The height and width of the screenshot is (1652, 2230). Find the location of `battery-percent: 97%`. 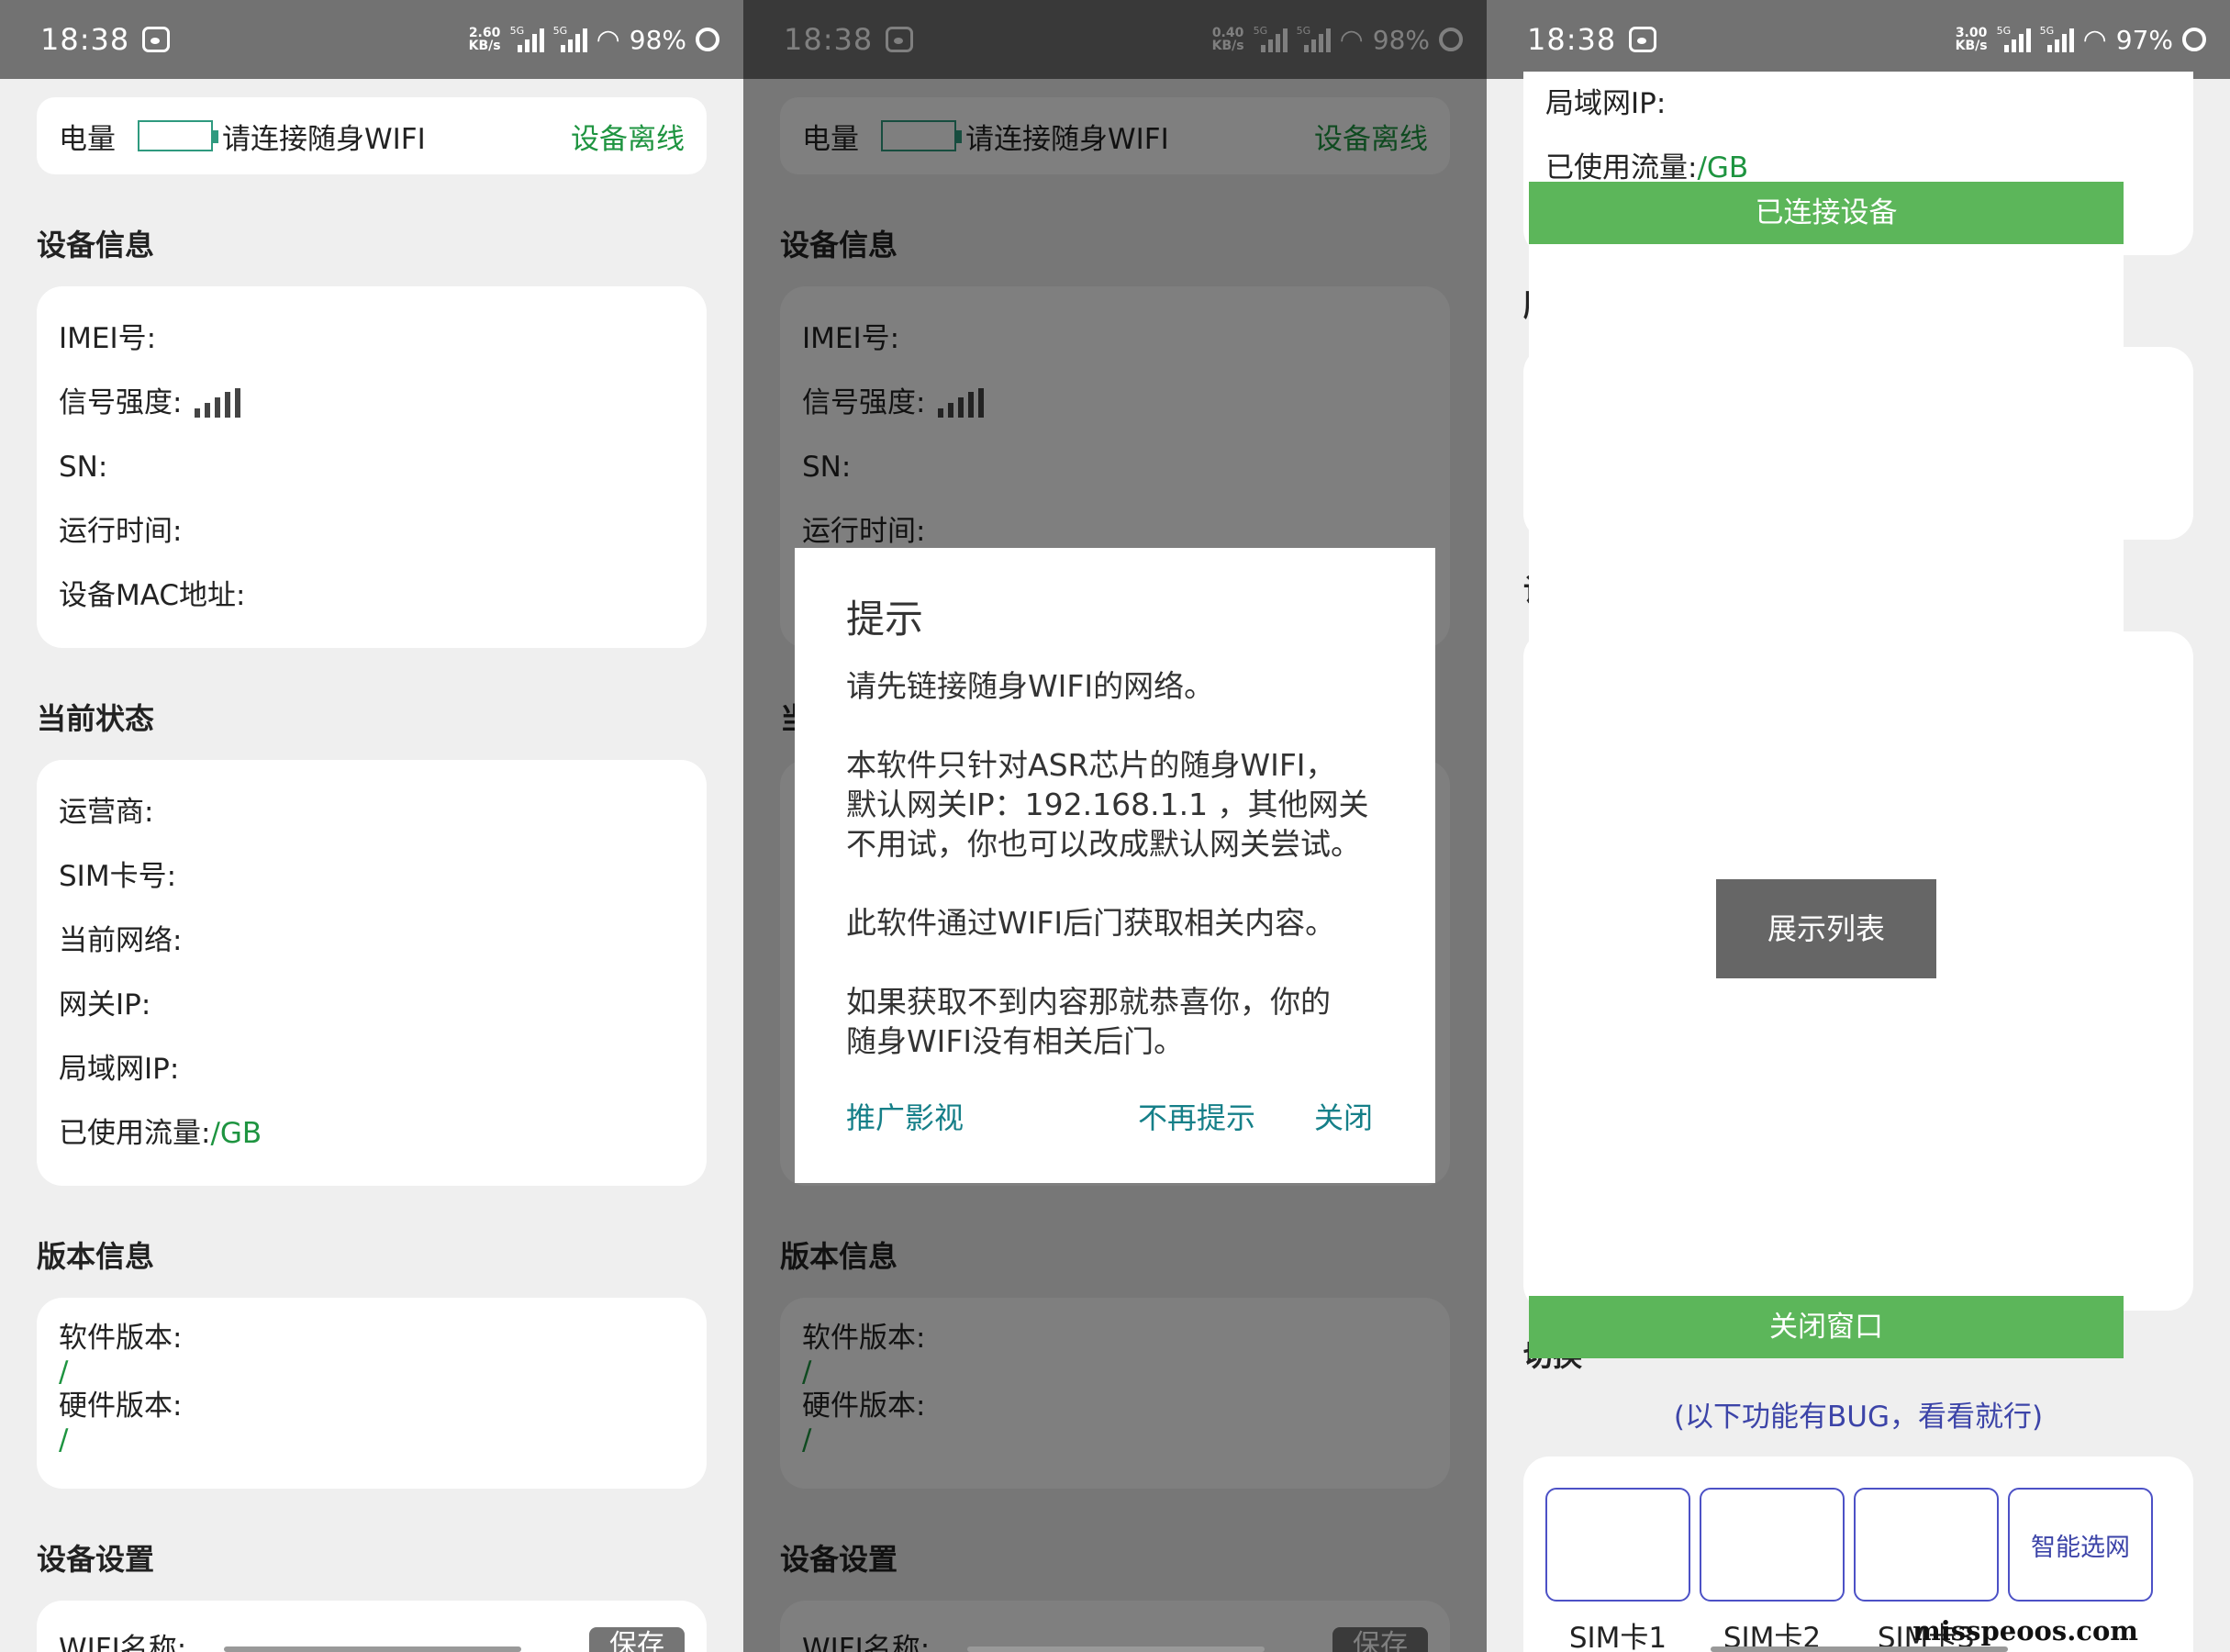

battery-percent: 97% is located at coordinates (2144, 40).